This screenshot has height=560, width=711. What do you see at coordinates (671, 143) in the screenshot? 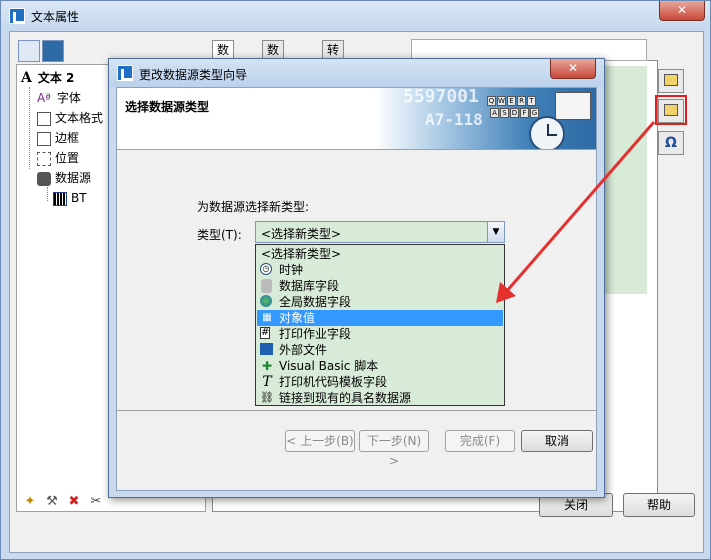
I see `symbol-button: Ω` at bounding box center [671, 143].